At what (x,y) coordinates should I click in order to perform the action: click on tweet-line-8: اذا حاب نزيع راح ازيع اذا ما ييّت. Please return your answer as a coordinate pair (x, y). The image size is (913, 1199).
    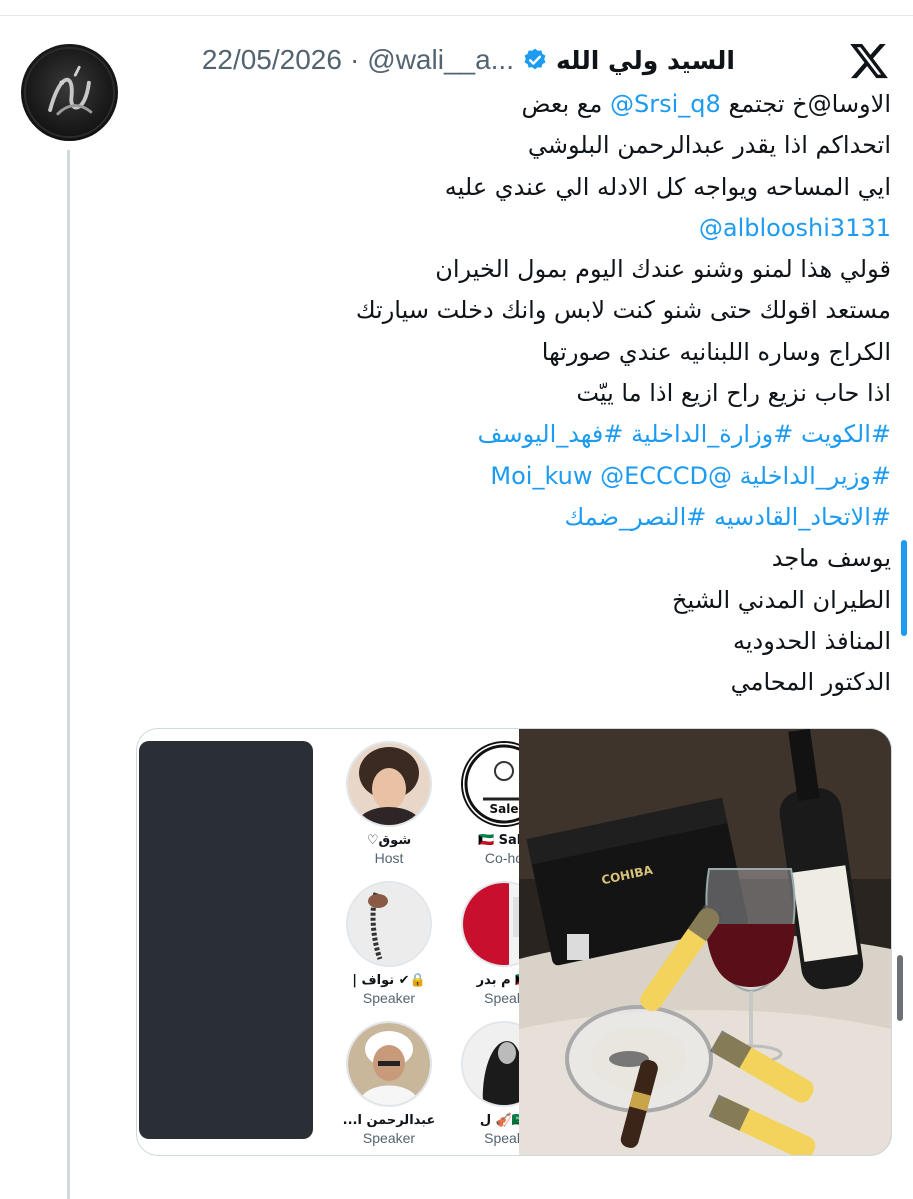
    Looking at the image, I should click on (733, 393).